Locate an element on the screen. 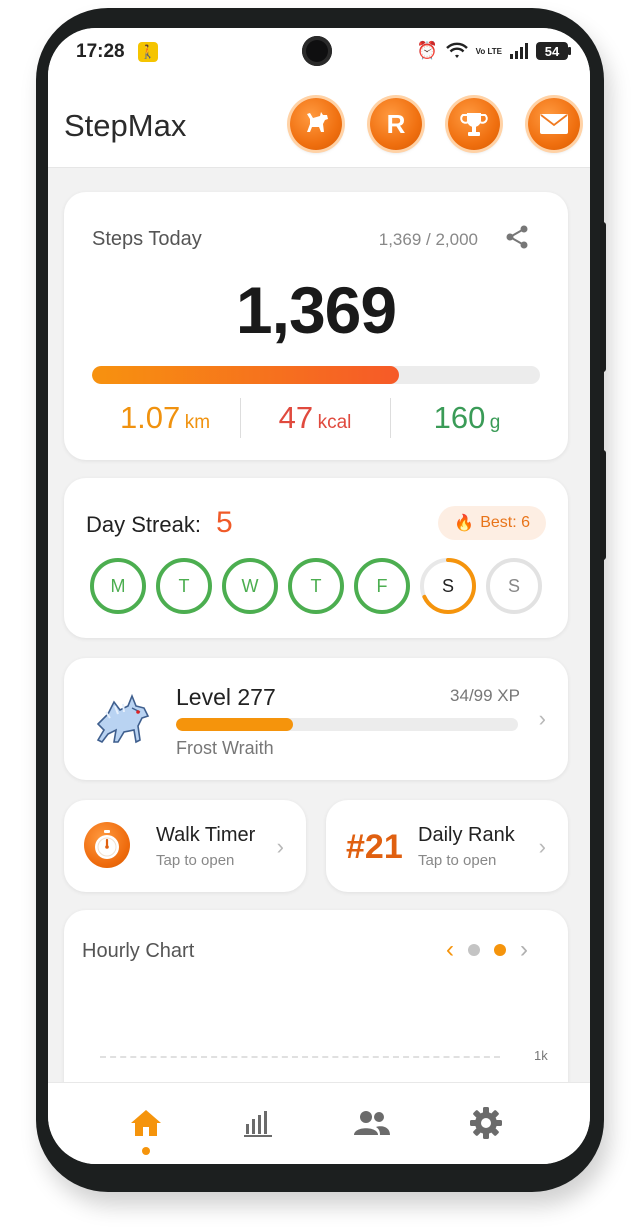 Image resolution: width=640 pixels, height=1228 pixels. stats-icon is located at coordinates (258, 1124).